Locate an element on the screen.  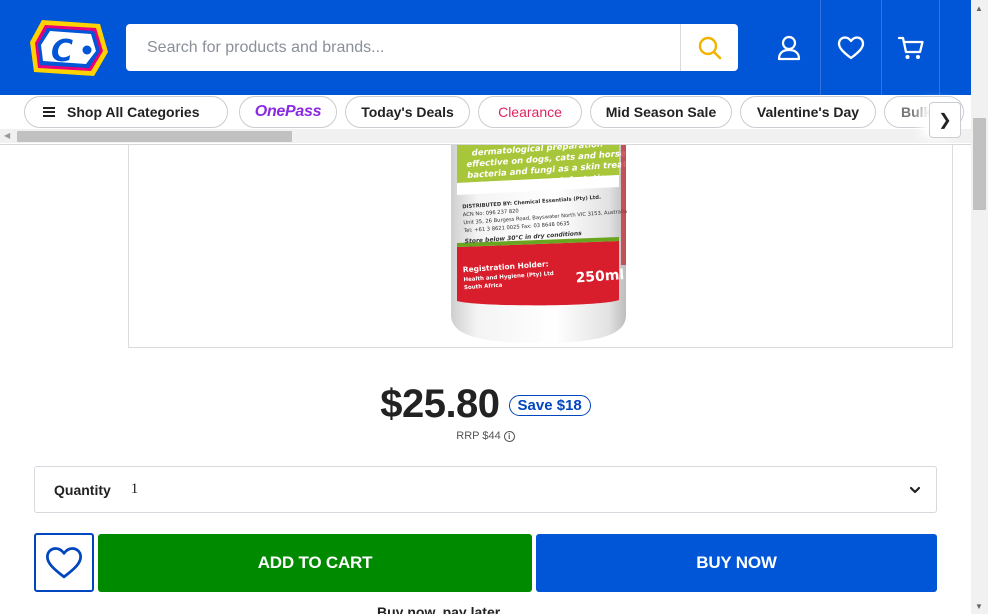
quantity-value: 1 is located at coordinates (134, 489).